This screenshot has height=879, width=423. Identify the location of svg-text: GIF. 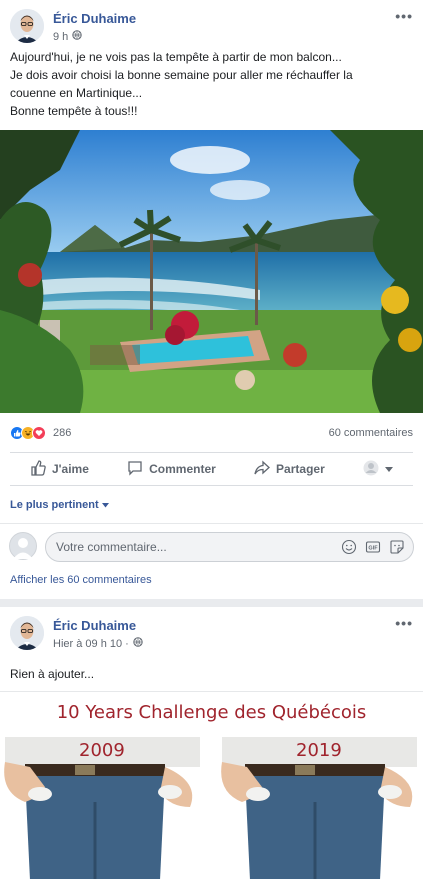
(373, 549).